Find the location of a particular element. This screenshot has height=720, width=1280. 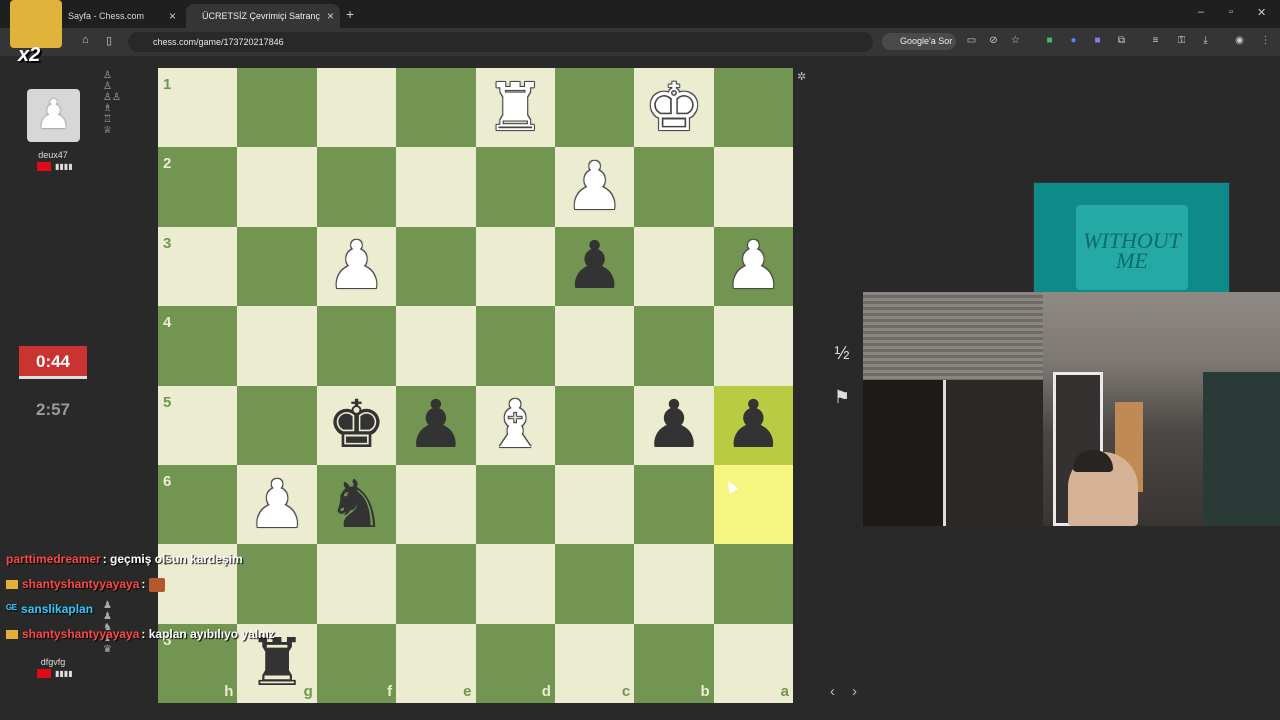

menu-icon: ⋮ is located at coordinates (1265, 40).